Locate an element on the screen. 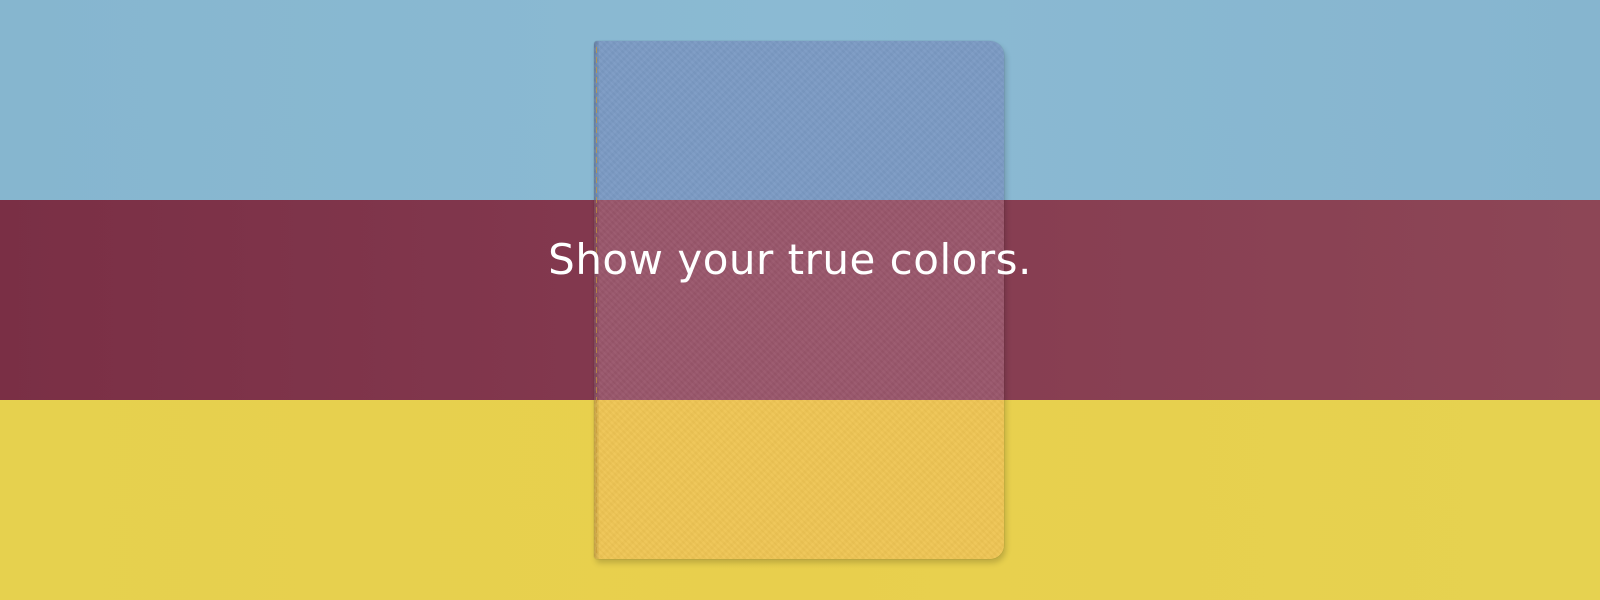 This screenshot has height=600, width=1600. notebook-stitching is located at coordinates (596, 300).